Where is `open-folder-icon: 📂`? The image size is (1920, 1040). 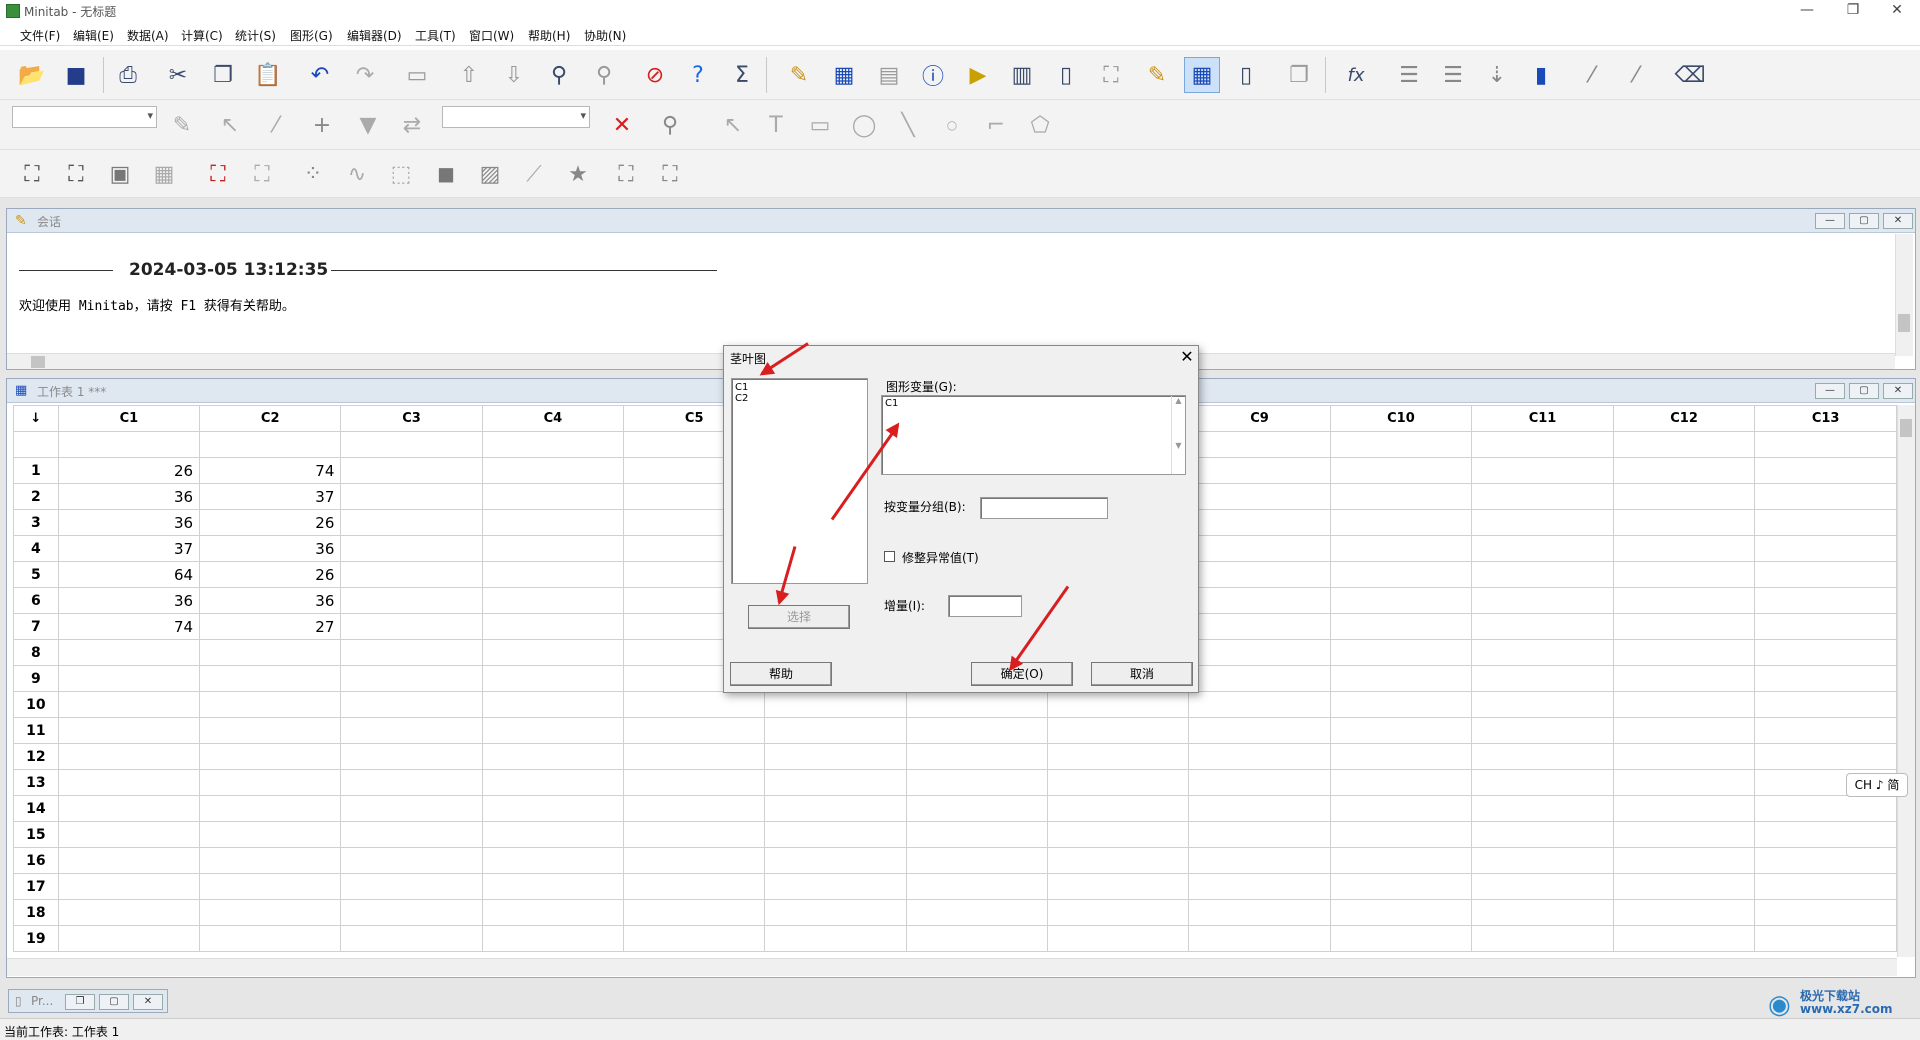
open-folder-icon: 📂 is located at coordinates (32, 75).